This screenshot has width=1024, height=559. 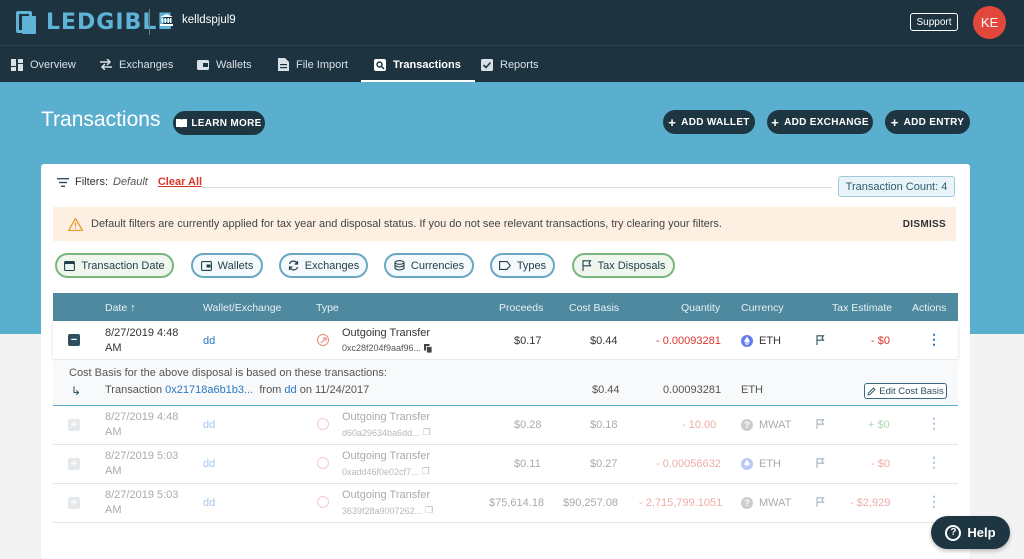 What do you see at coordinates (752, 390) in the screenshot?
I see `subrow-currency: ETH` at bounding box center [752, 390].